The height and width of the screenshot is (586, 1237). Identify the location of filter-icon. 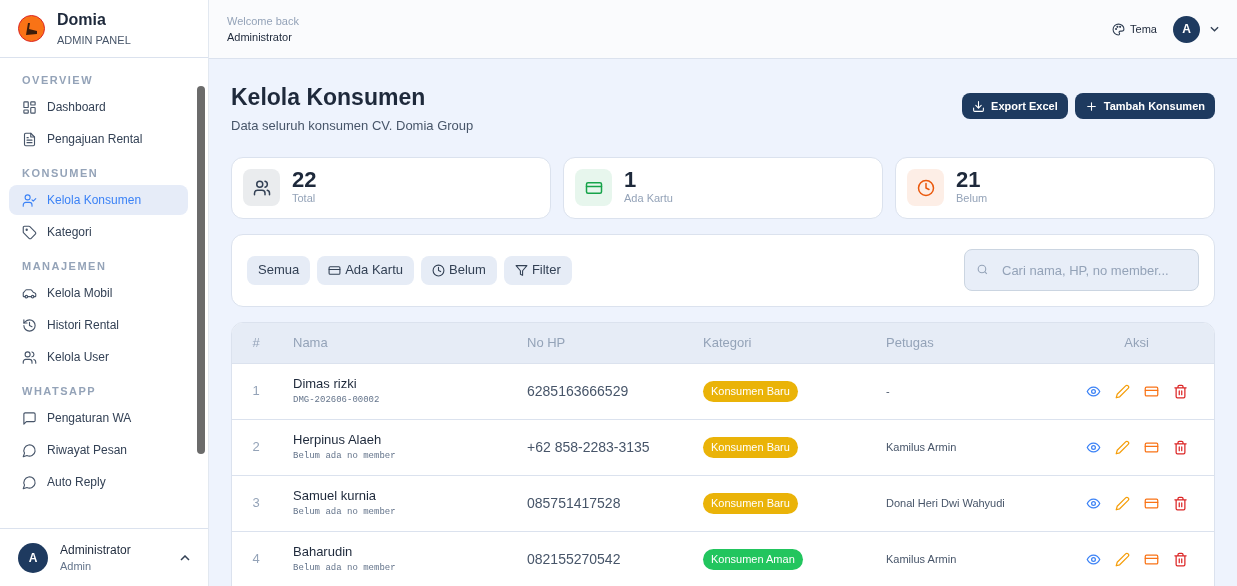
(521, 270).